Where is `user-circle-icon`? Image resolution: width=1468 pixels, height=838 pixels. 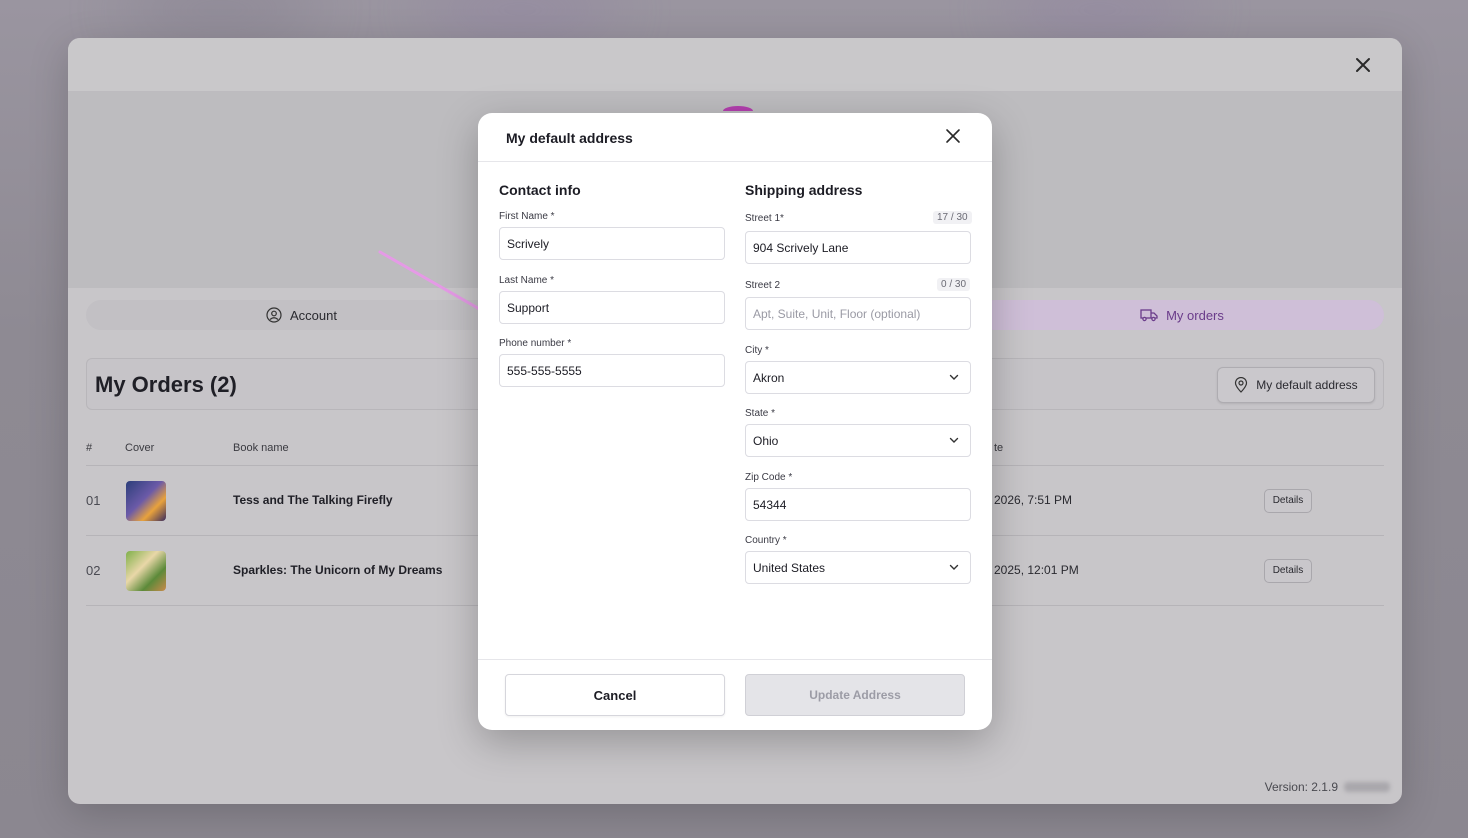 user-circle-icon is located at coordinates (274, 315).